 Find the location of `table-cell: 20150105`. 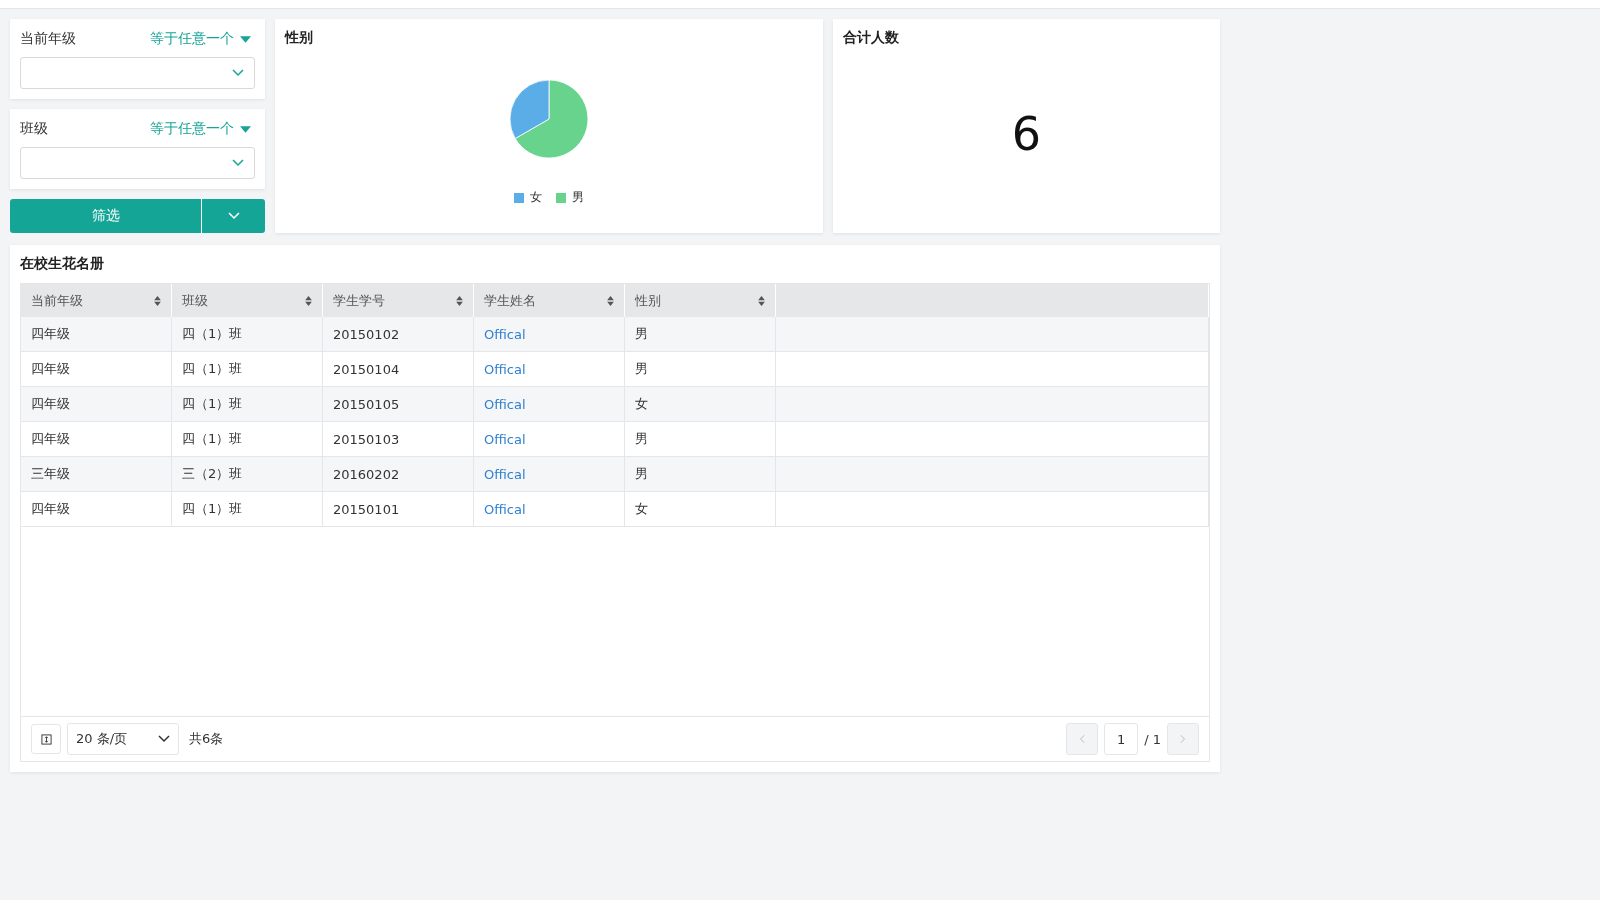

table-cell: 20150105 is located at coordinates (366, 404).